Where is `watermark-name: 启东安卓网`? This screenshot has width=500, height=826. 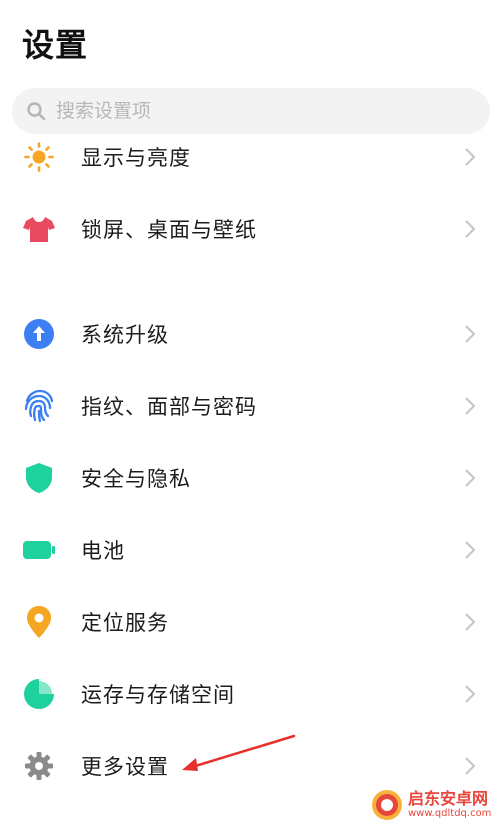
watermark-name: 启东安卓网 is located at coordinates (448, 798).